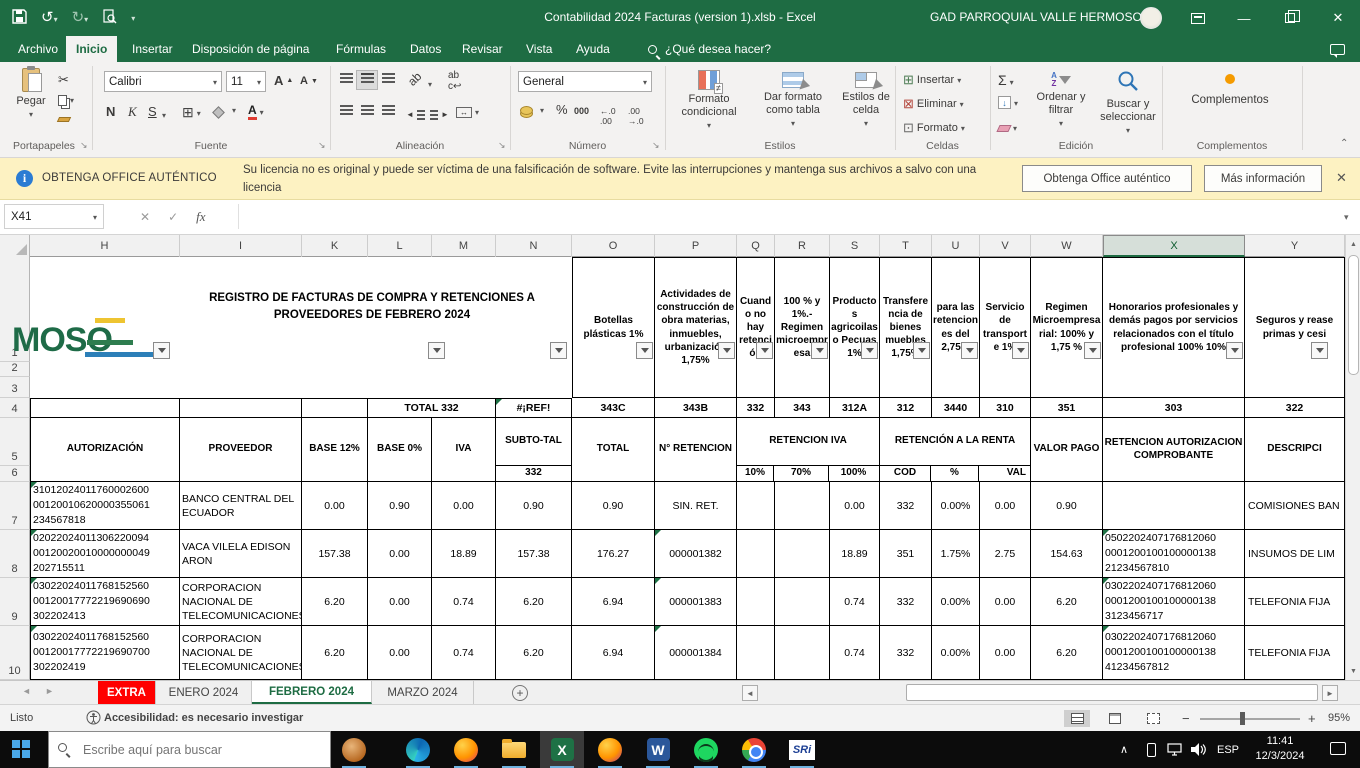 The height and width of the screenshot is (768, 1360). I want to click on increase-decimal-button: ←.0.00, so click(608, 116).